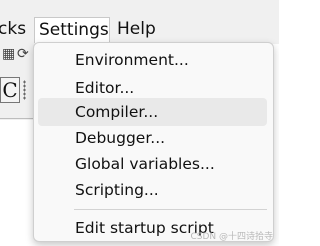 The image size is (320, 246). What do you see at coordinates (72, 30) in the screenshot?
I see `menubar-item-settings: Settings` at bounding box center [72, 30].